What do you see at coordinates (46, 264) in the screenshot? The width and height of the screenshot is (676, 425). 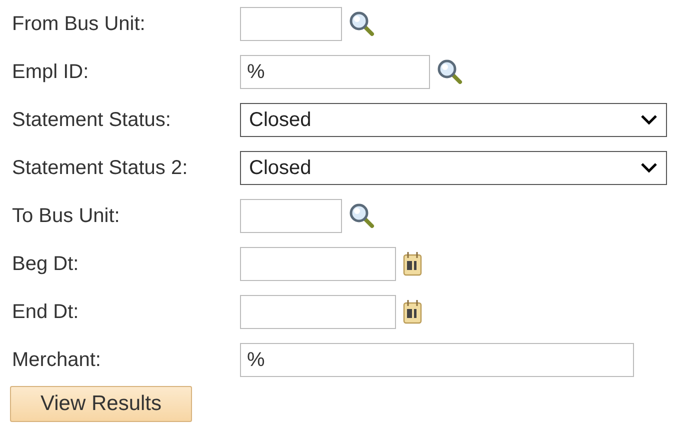 I see `field-label: Beg Dt:` at bounding box center [46, 264].